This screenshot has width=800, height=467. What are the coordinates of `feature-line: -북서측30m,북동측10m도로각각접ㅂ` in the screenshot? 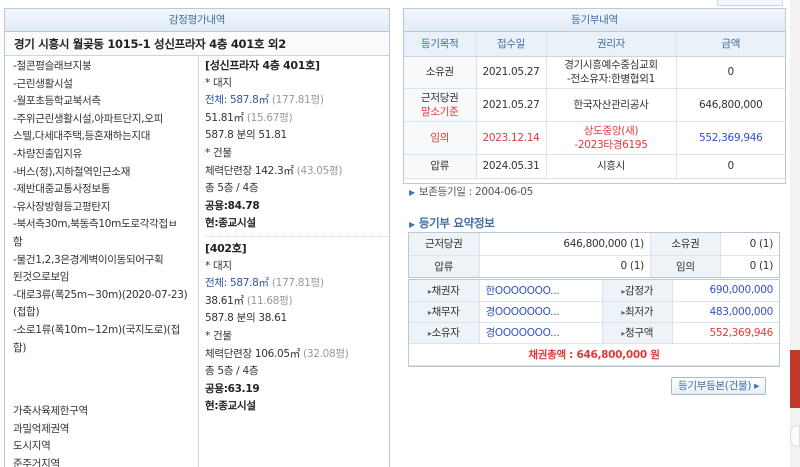 It's located at (95, 224).